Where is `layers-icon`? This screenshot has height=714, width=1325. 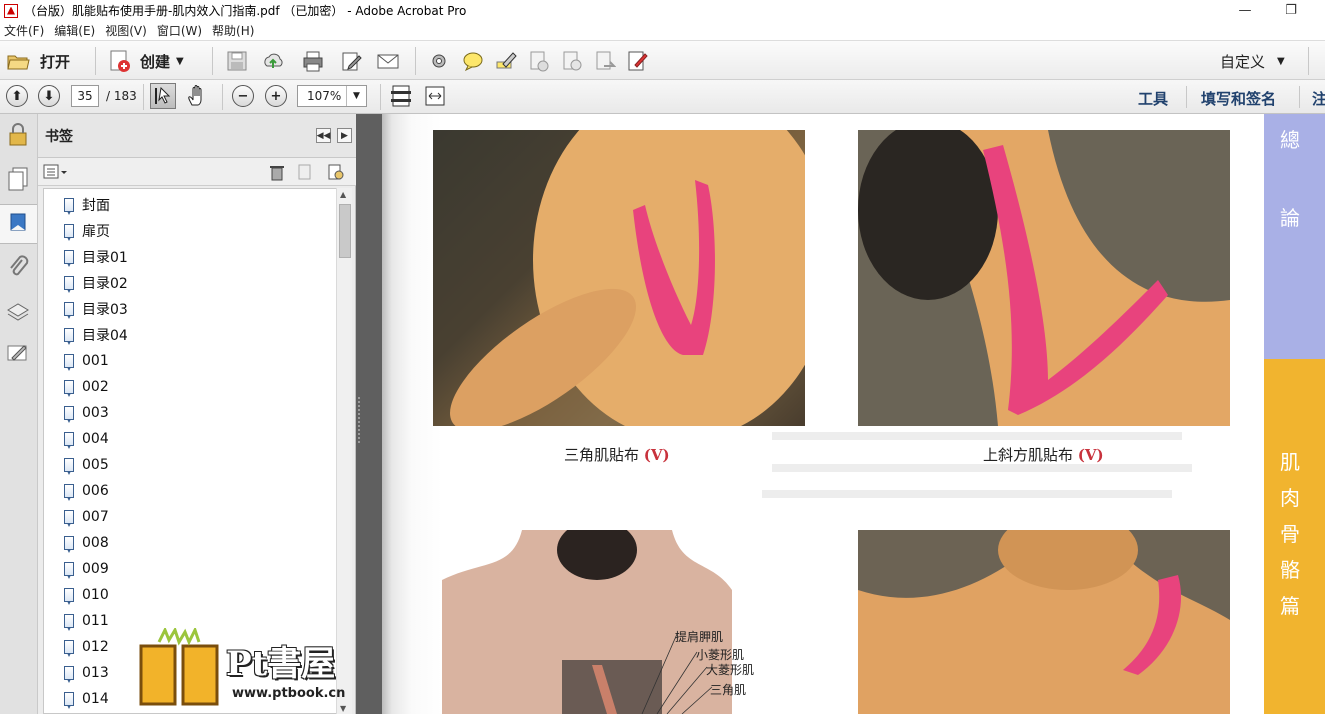
layers-icon is located at coordinates (18, 311).